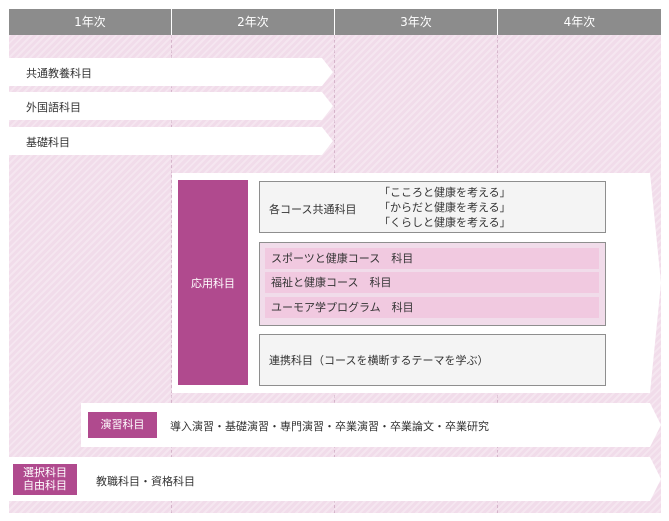  Describe the element at coordinates (122, 425) in the screenshot. I see `seminar-tag: 演習科目` at that location.